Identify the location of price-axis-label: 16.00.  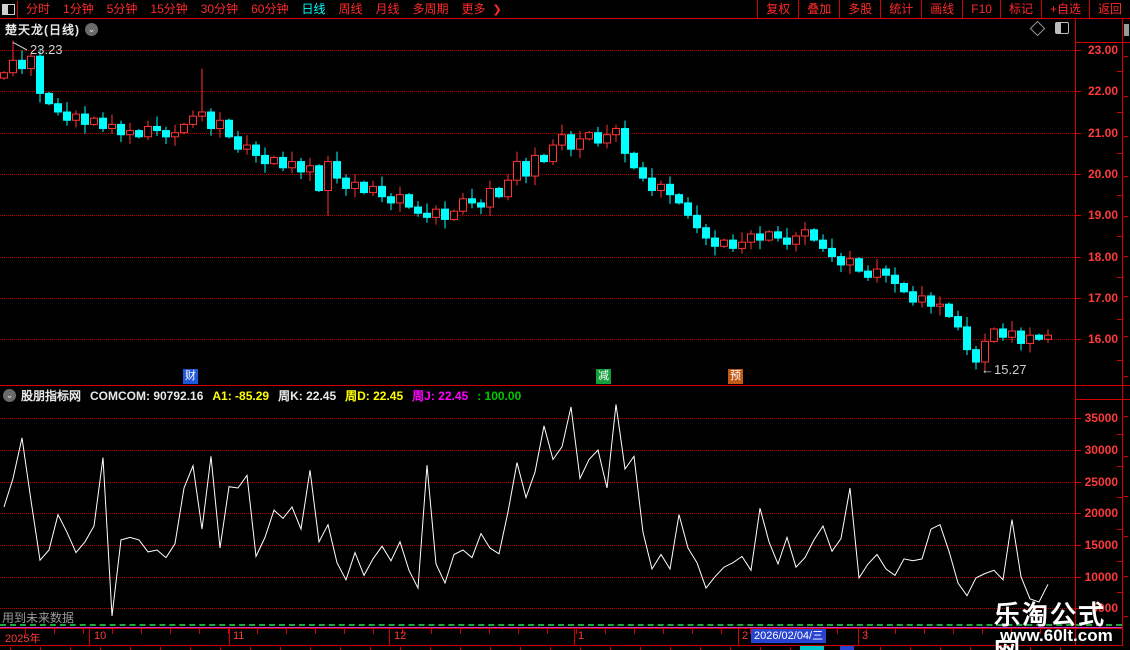
(1102, 339).